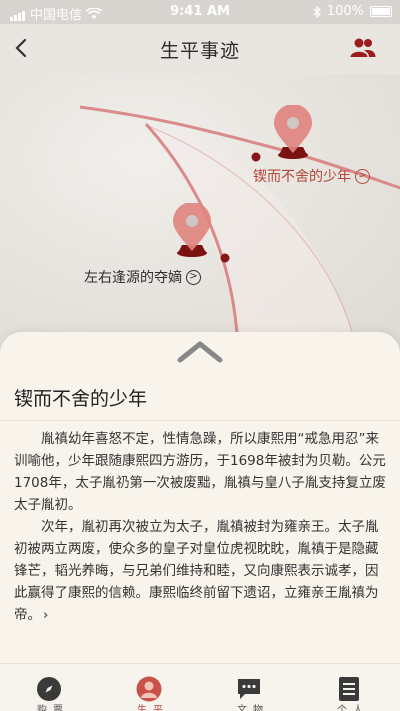 The height and width of the screenshot is (711, 400). What do you see at coordinates (81, 399) in the screenshot?
I see `sheet-title: 锲而不舍的少年` at bounding box center [81, 399].